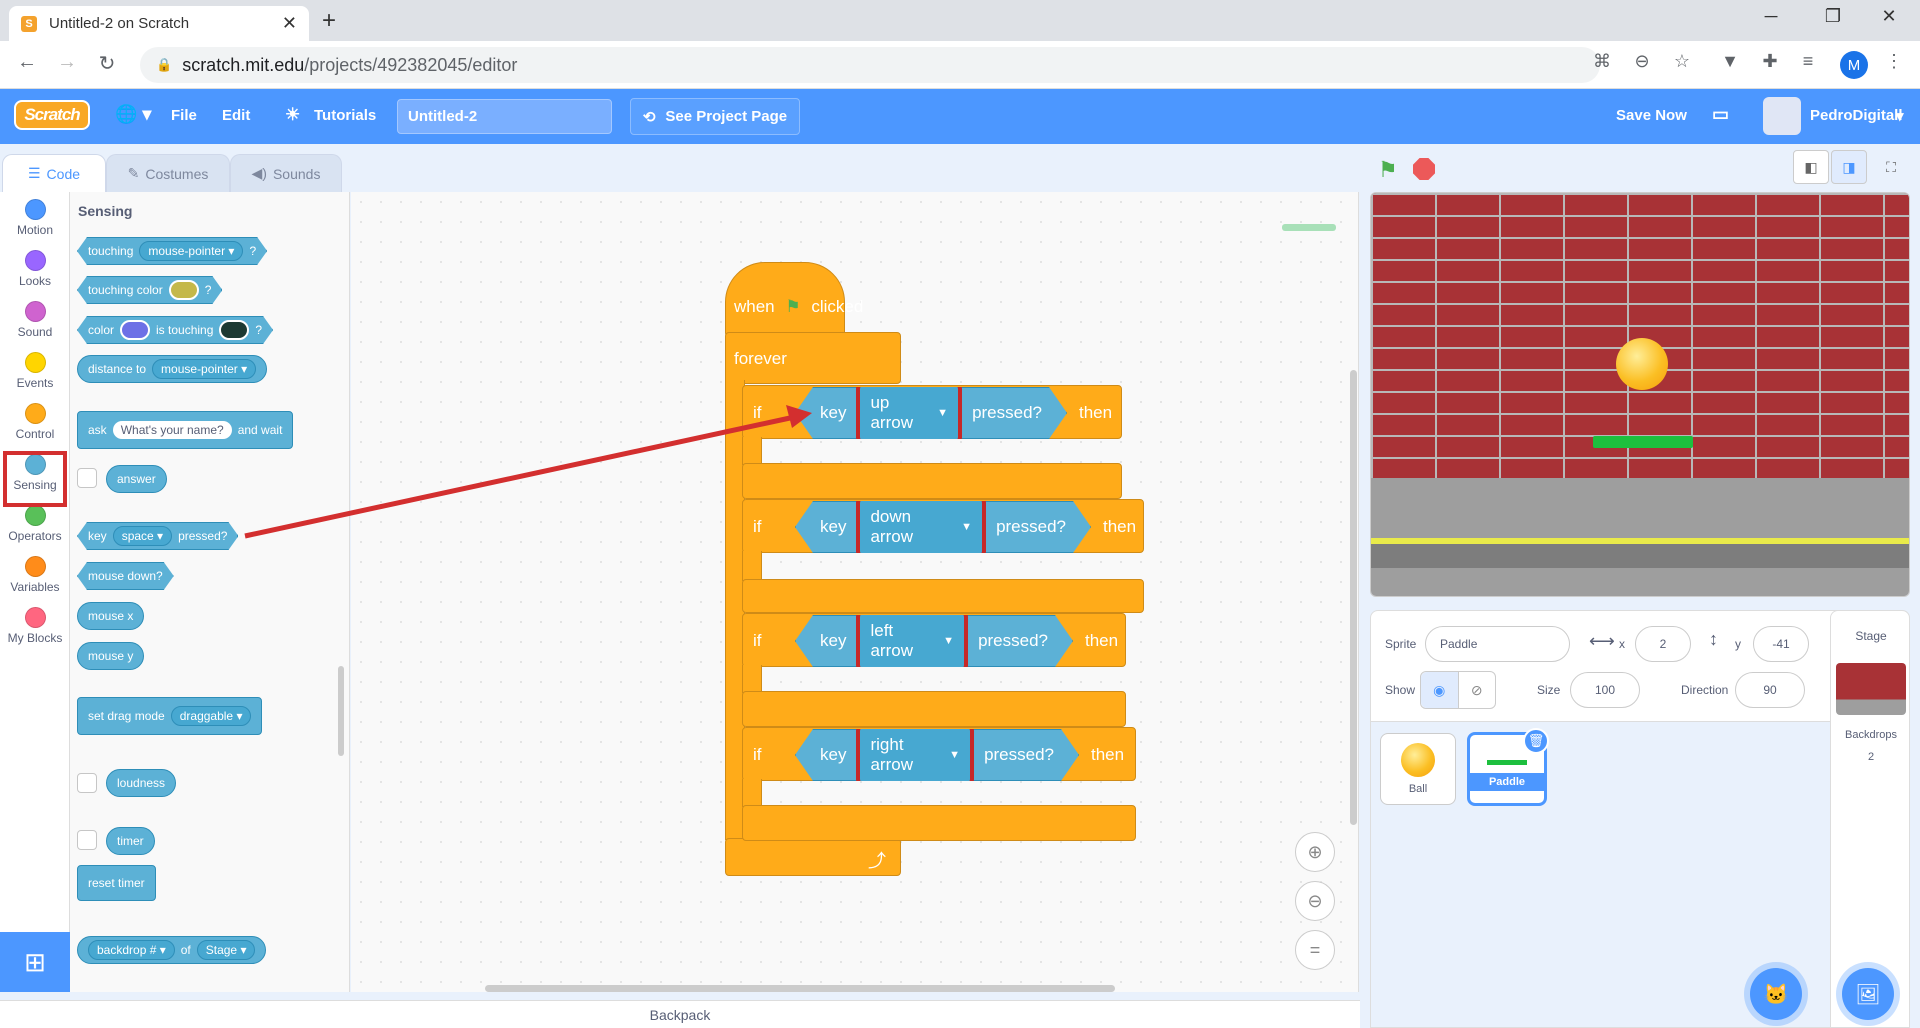 Image resolution: width=1920 pixels, height=1028 pixels. Describe the element at coordinates (1400, 690) in the screenshot. I see `show-label: Show` at that location.